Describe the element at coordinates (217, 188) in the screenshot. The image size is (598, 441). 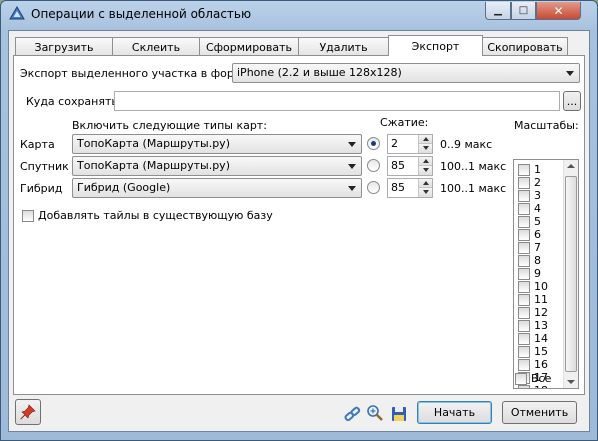
I see `hybrid-source-select: Гибрид (Google)` at that location.